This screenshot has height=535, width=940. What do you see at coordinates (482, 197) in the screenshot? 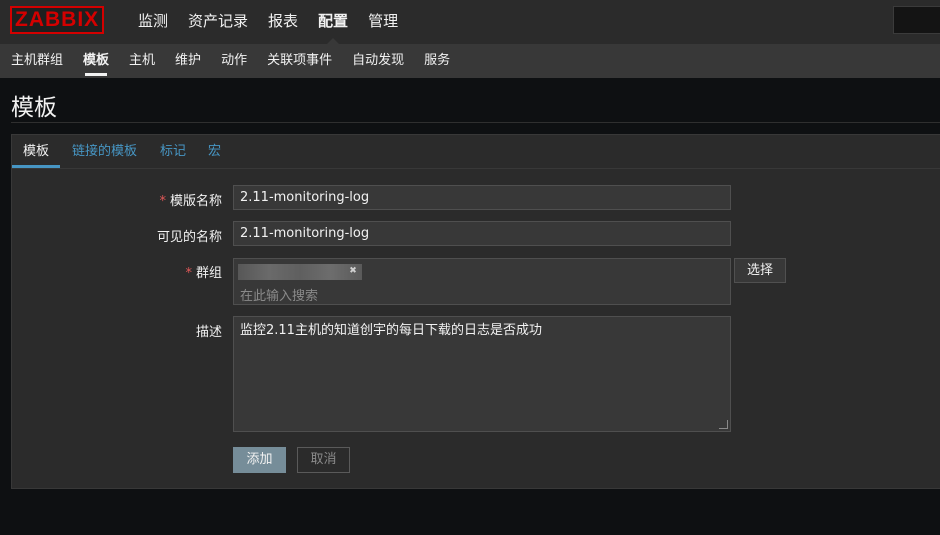
I see `template-name-input: 2.11-monitoring-log` at bounding box center [482, 197].